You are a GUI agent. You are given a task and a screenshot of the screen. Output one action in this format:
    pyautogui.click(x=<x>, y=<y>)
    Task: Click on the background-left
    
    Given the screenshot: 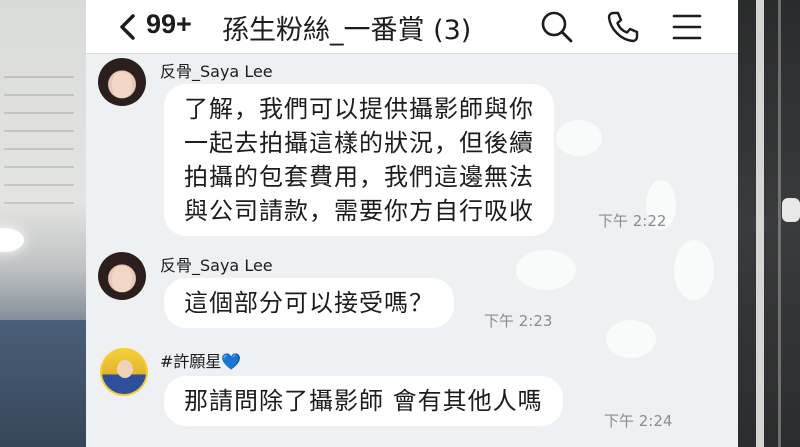 What is the action you would take?
    pyautogui.click(x=43, y=223)
    